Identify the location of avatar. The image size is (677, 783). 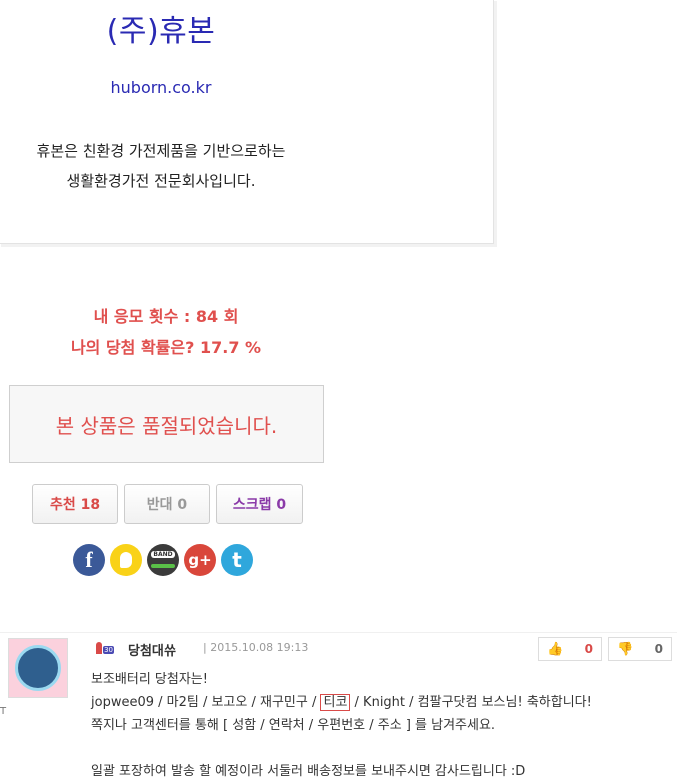
(38, 668).